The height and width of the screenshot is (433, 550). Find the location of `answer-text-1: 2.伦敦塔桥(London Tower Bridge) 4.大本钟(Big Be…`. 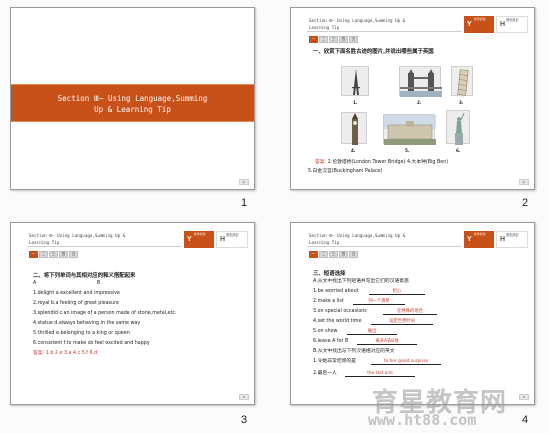

answer-text-1: 2.伦敦塔桥(London Tower Bridge) 4.大本钟(Big Be… is located at coordinates (388, 162).